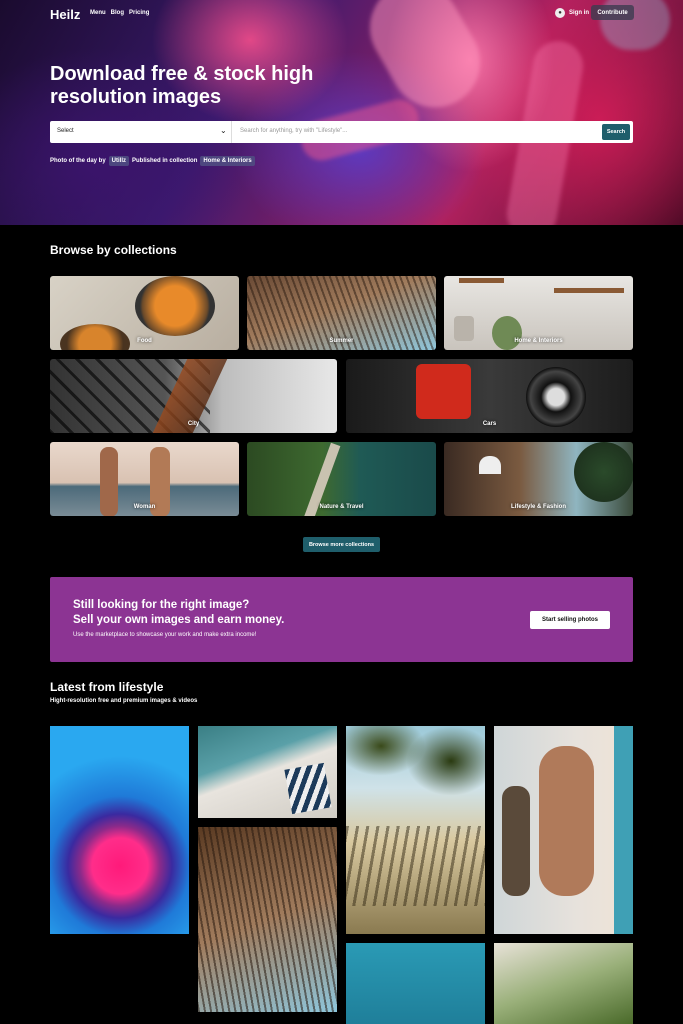 This screenshot has height=1024, width=683. Describe the element at coordinates (141, 132) in the screenshot. I see `category-select: Select` at that location.